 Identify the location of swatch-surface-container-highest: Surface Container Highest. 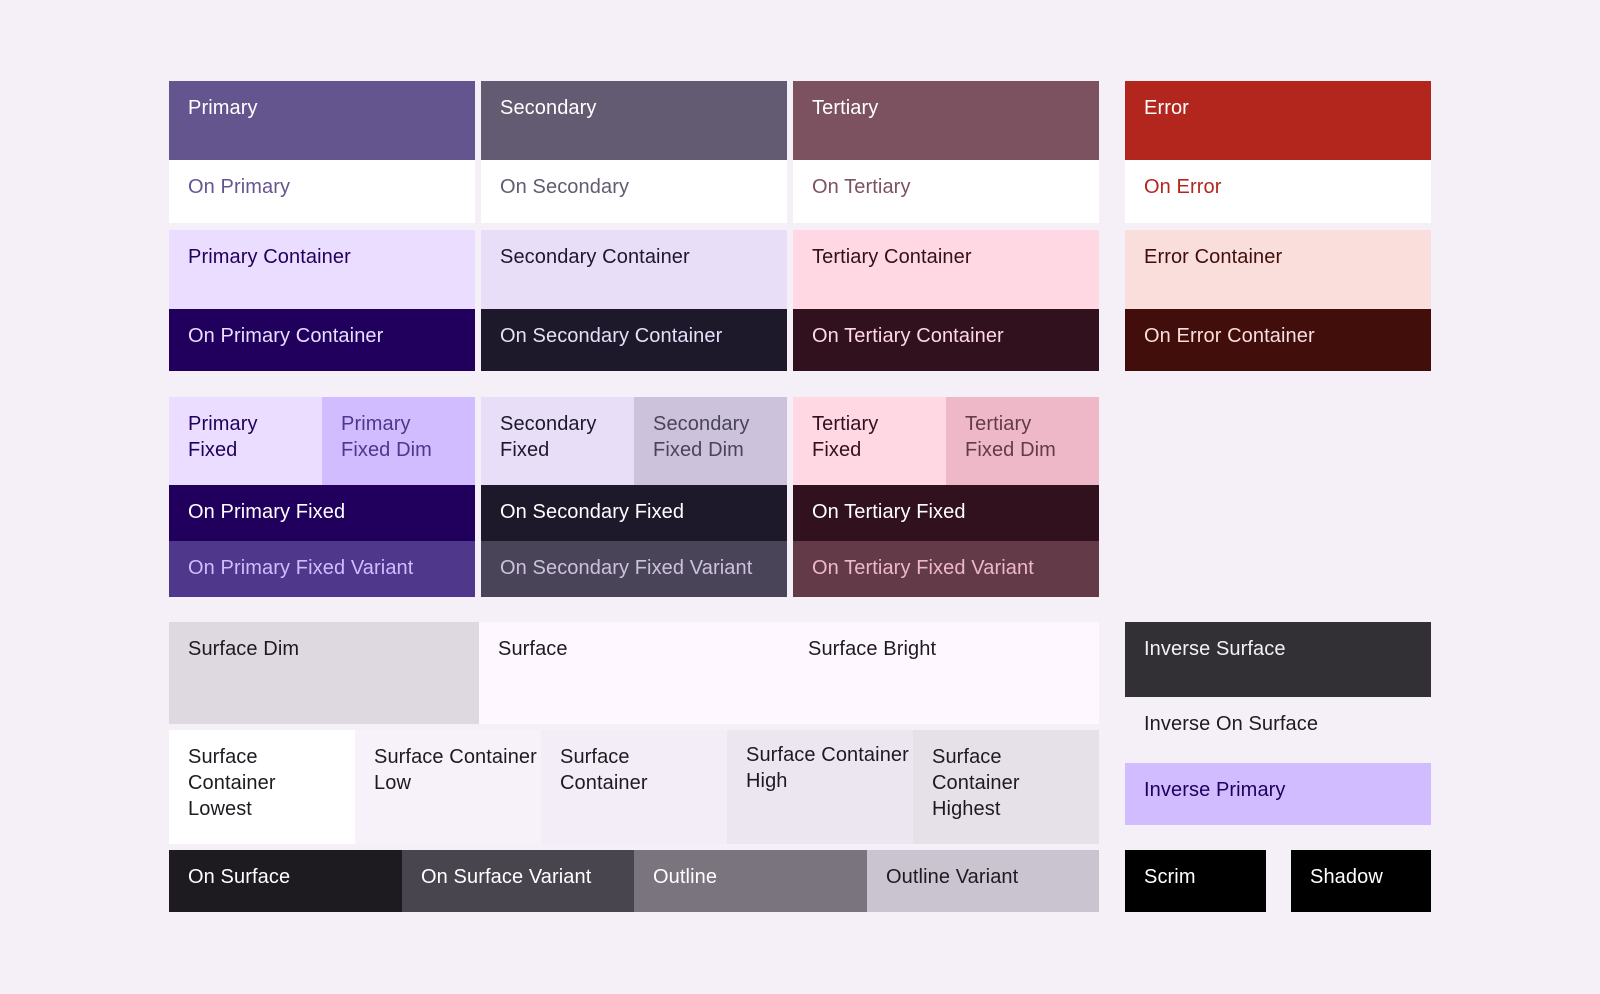
(1006, 787).